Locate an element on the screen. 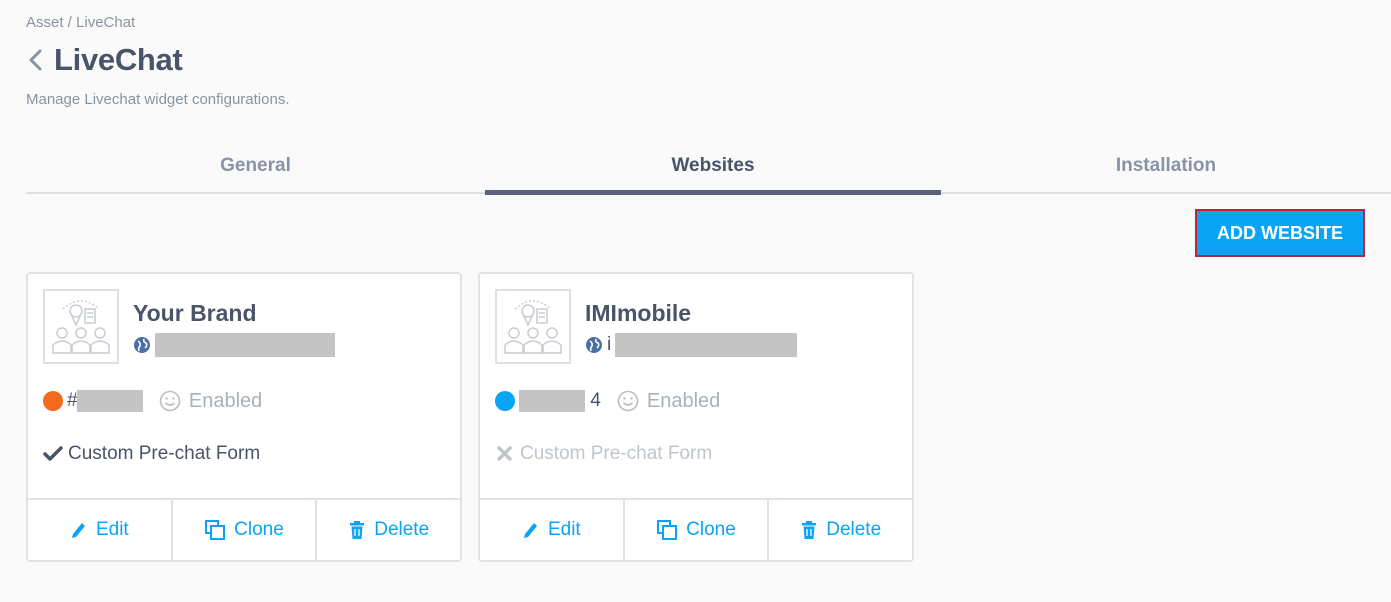 The image size is (1391, 602). website-url is located at coordinates (234, 345).